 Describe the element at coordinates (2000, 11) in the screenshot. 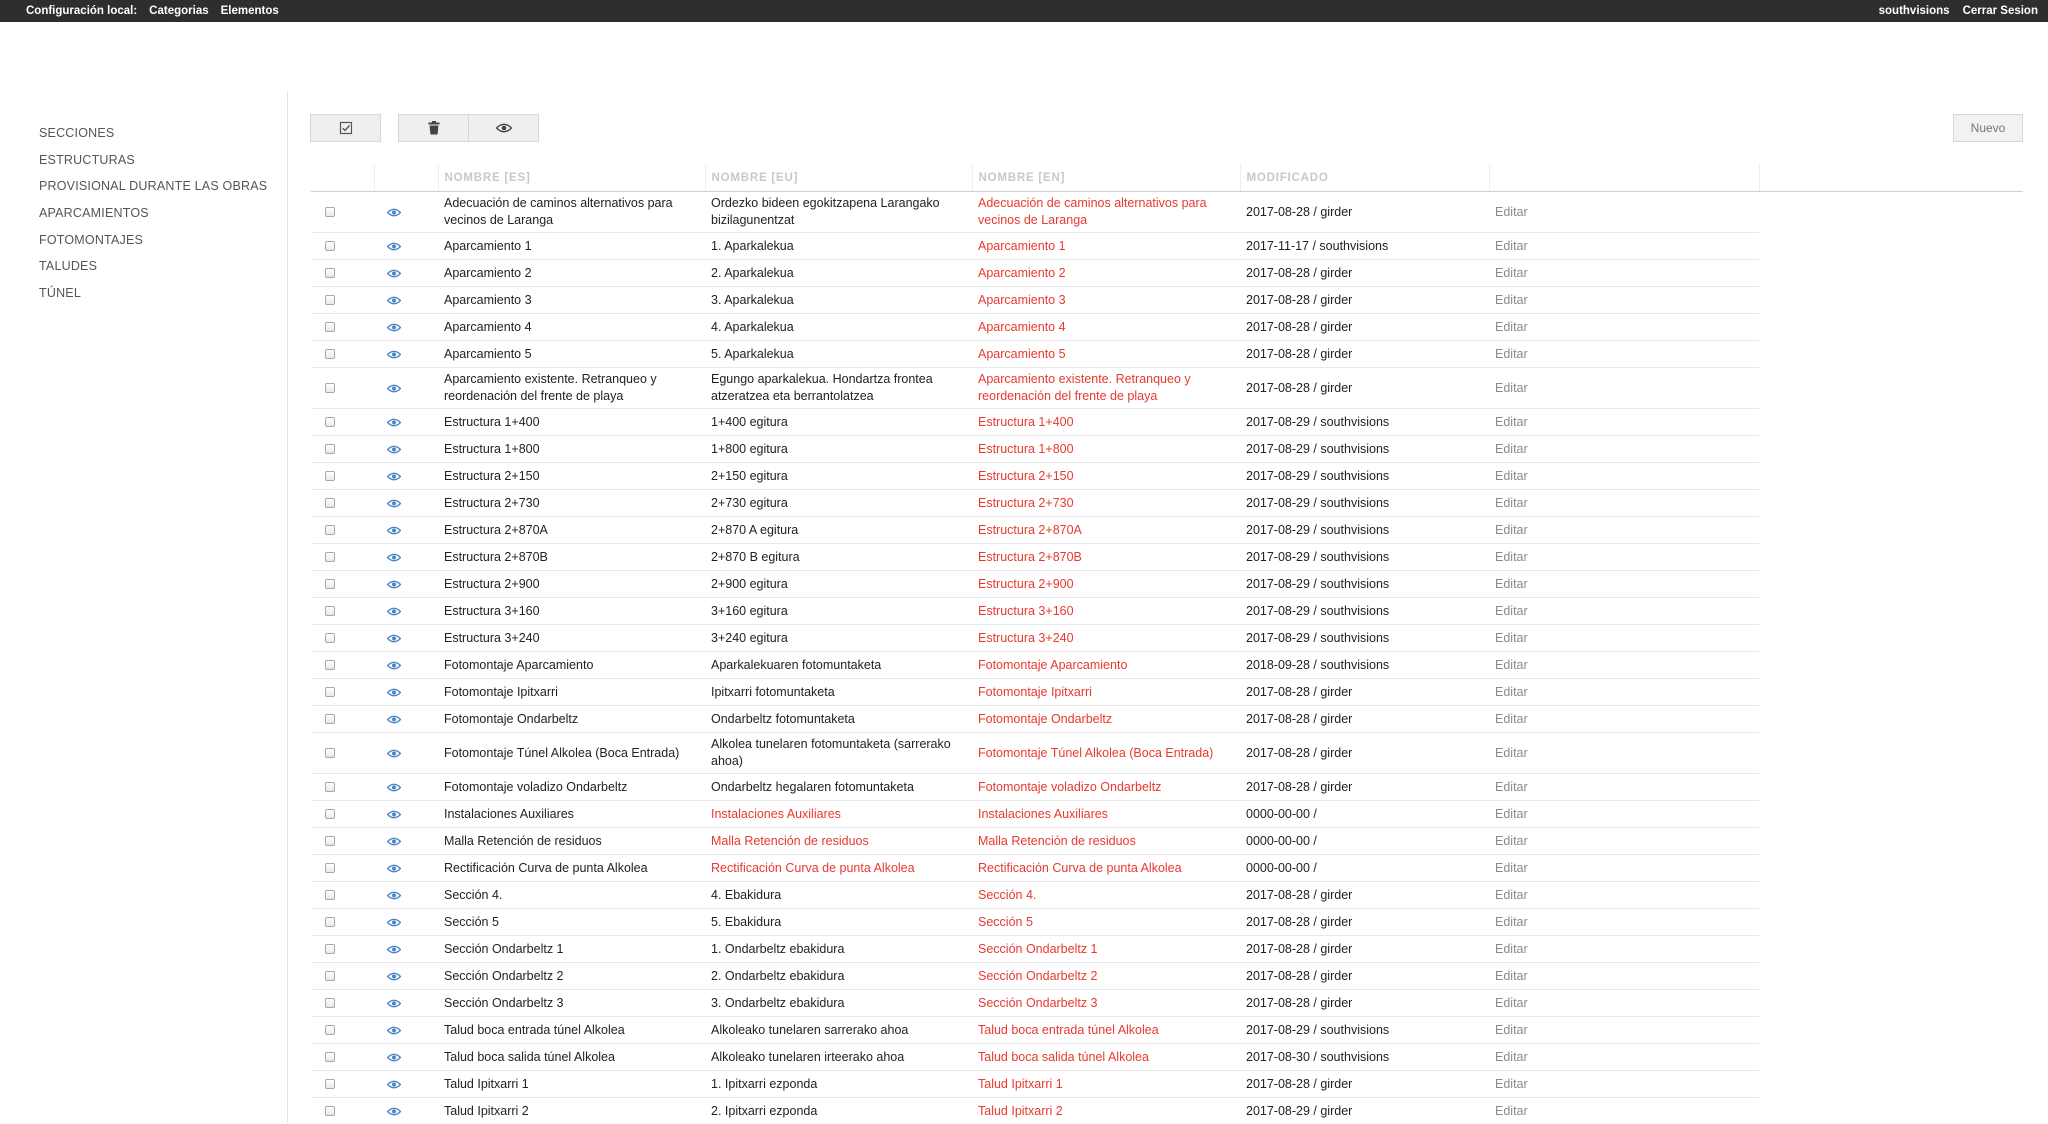

I see `logout-link: Cerrar Sesion` at that location.